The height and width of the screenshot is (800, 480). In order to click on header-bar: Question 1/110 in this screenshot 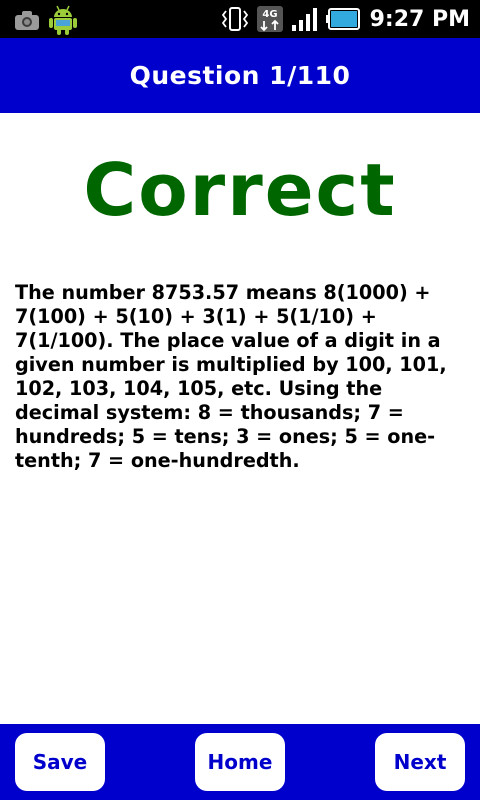, I will do `click(240, 75)`.